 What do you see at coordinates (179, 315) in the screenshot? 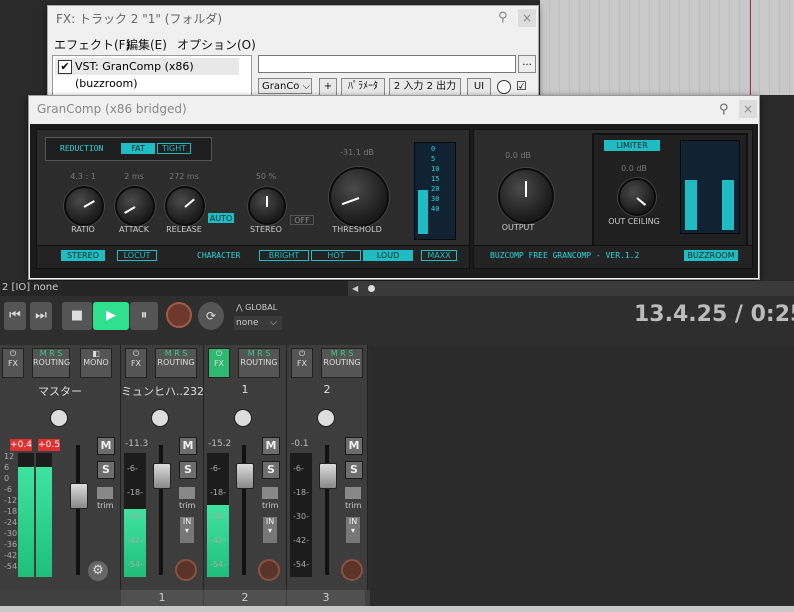
I see `record-button` at bounding box center [179, 315].